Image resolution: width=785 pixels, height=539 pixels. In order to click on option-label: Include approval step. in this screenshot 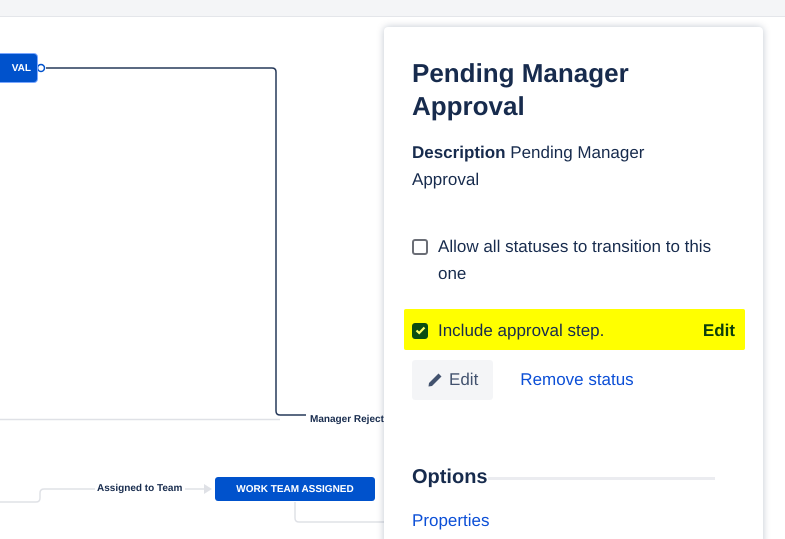, I will do `click(521, 331)`.